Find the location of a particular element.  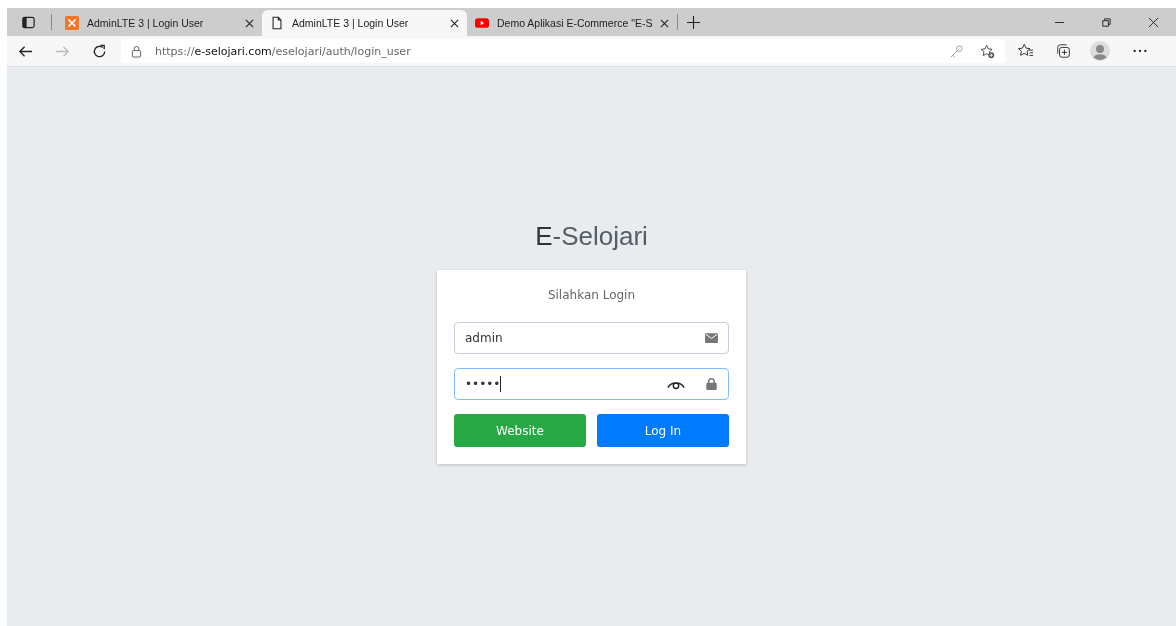

login-heading: Silahkan Login is located at coordinates (591, 295).